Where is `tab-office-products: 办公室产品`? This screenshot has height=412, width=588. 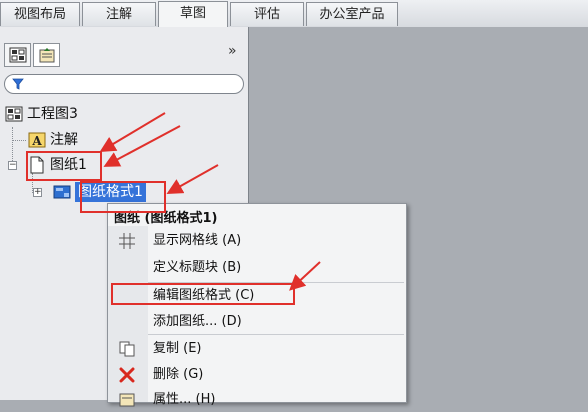 tab-office-products: 办公室产品 is located at coordinates (352, 14).